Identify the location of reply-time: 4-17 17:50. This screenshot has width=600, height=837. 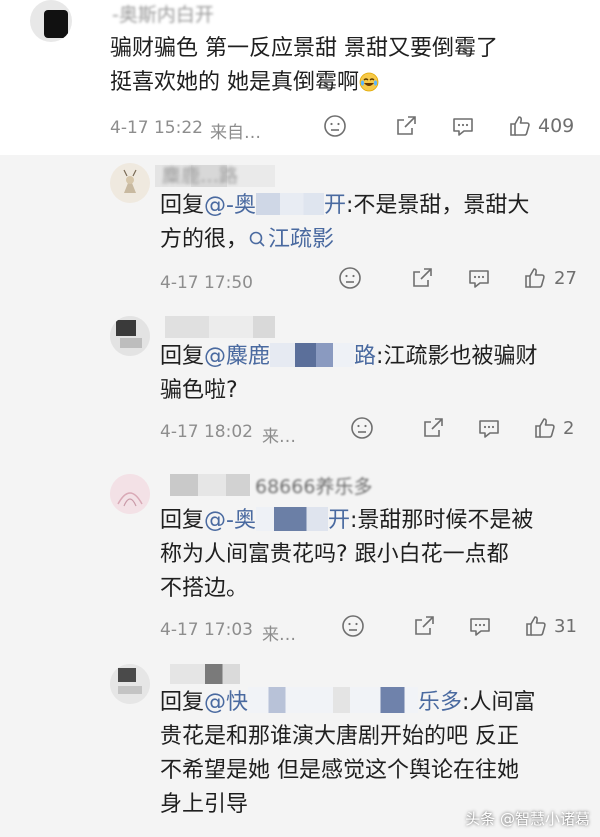
(206, 283).